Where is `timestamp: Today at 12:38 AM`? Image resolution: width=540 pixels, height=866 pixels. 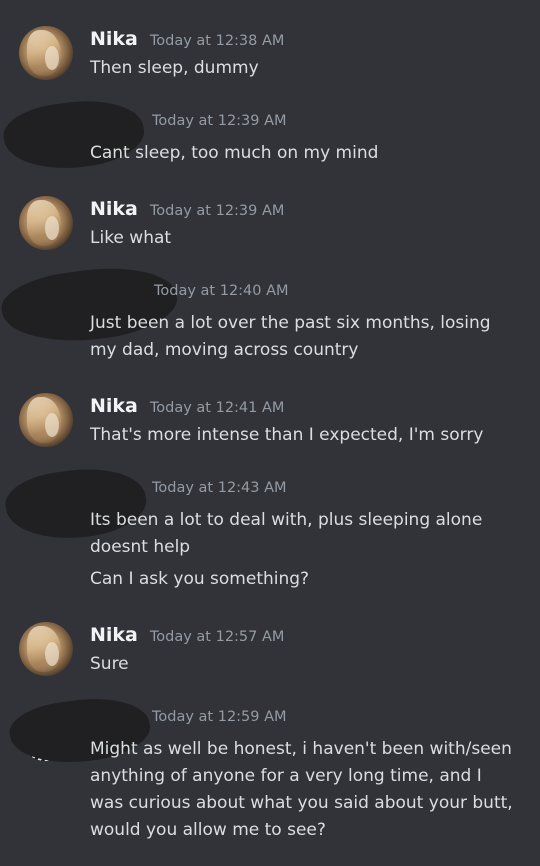 timestamp: Today at 12:38 AM is located at coordinates (217, 41).